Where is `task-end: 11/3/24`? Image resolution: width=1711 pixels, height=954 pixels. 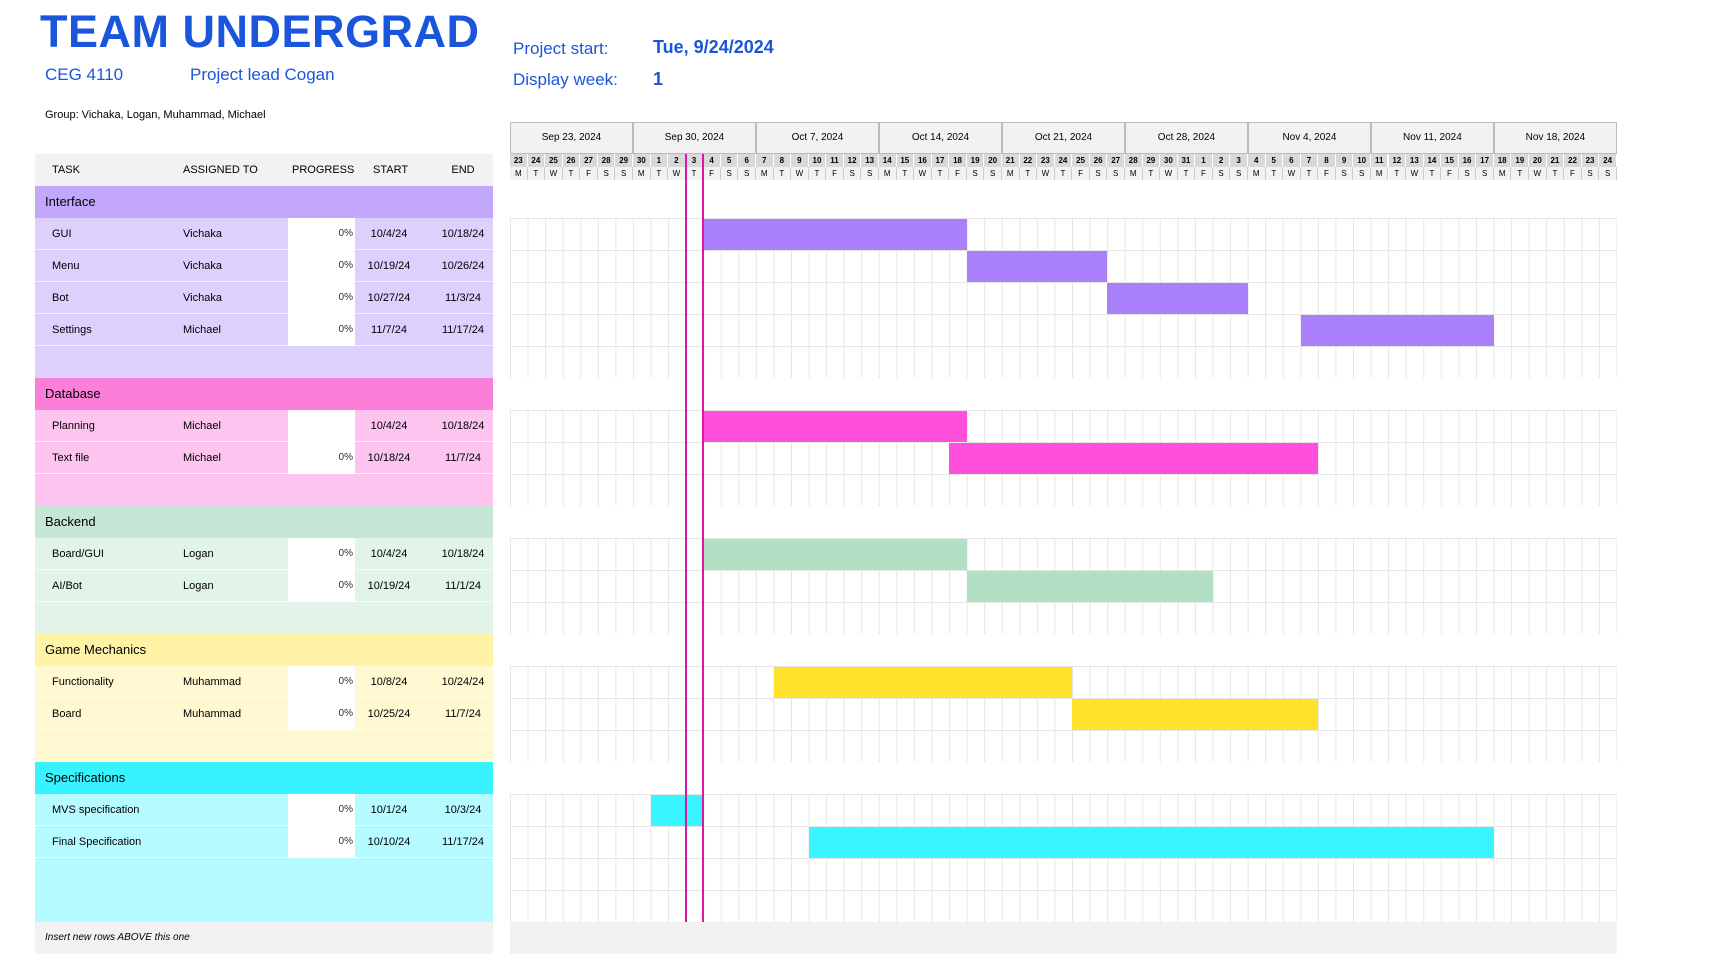
task-end: 11/3/24 is located at coordinates (463, 298).